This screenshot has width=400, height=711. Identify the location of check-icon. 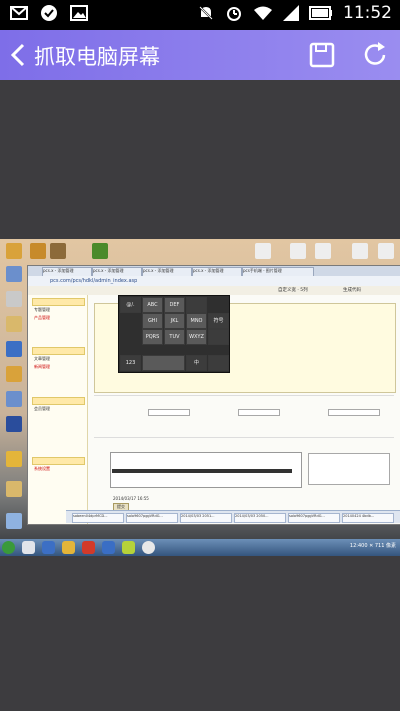
(49, 13).